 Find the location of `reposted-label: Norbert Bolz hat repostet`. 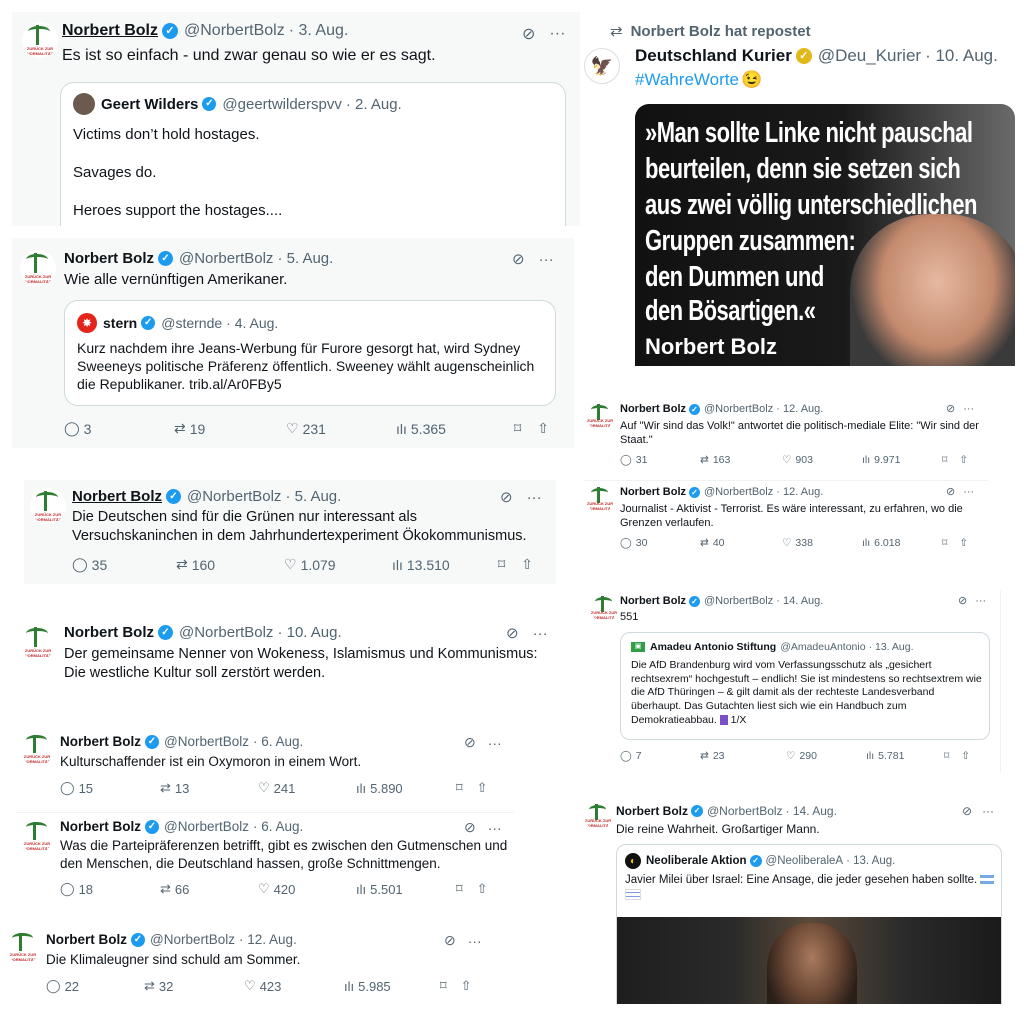

reposted-label: Norbert Bolz hat repostet is located at coordinates (721, 31).